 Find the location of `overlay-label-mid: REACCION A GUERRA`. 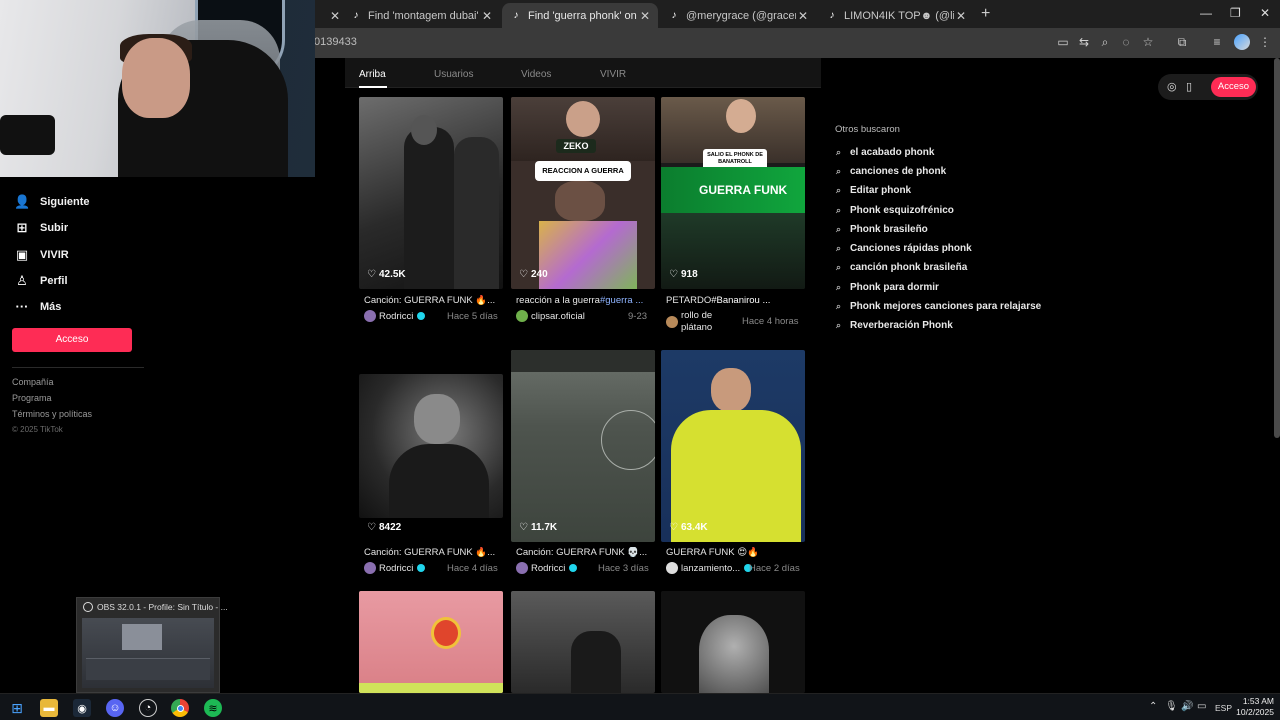

overlay-label-mid: REACCION A GUERRA is located at coordinates (583, 171).